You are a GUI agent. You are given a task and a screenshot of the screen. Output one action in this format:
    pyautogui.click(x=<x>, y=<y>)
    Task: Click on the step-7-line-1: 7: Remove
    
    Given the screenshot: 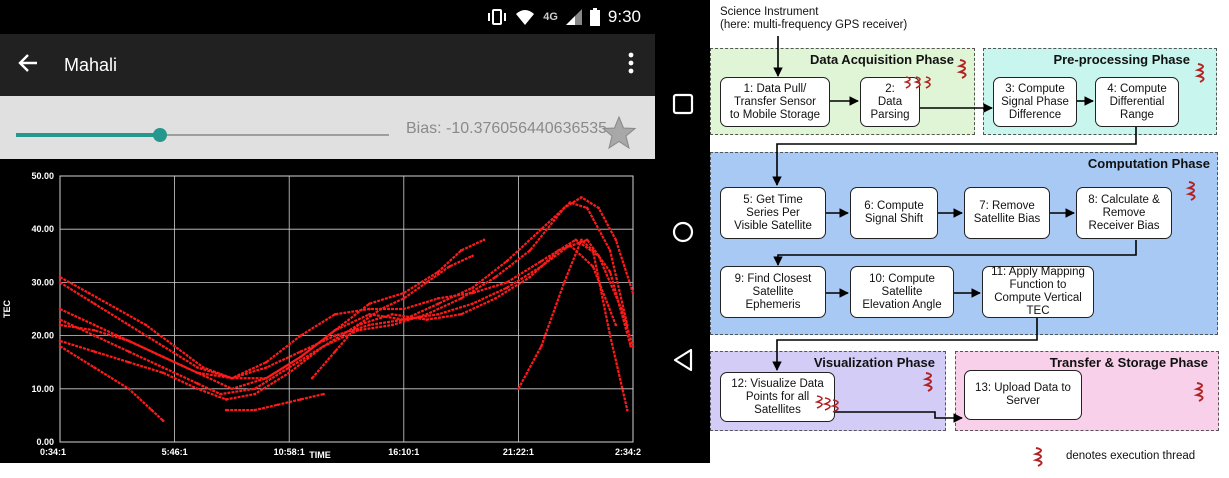 What is the action you would take?
    pyautogui.click(x=1007, y=206)
    